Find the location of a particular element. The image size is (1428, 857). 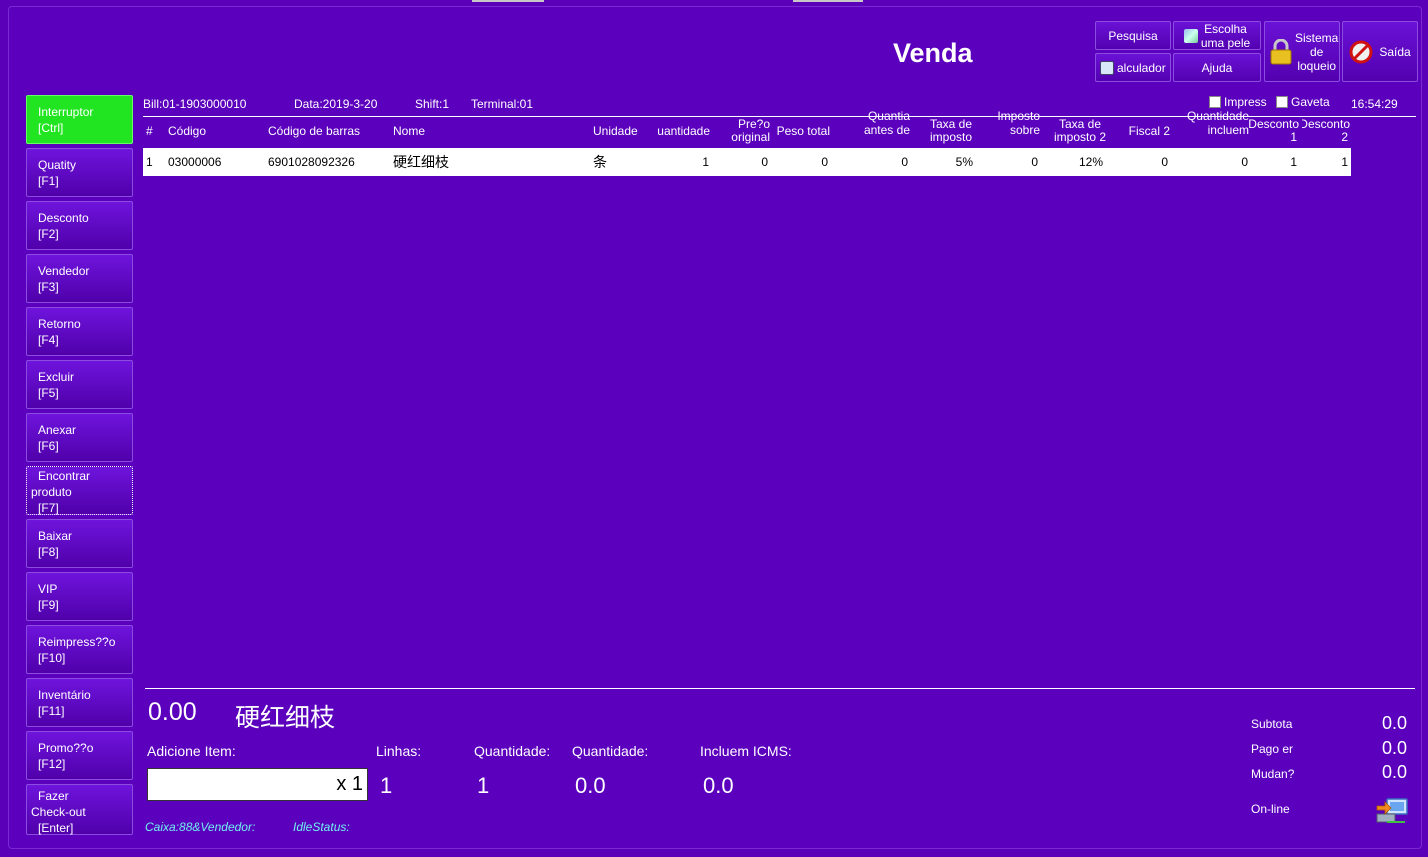

col-header-label: Peso total is located at coordinates (803, 130).